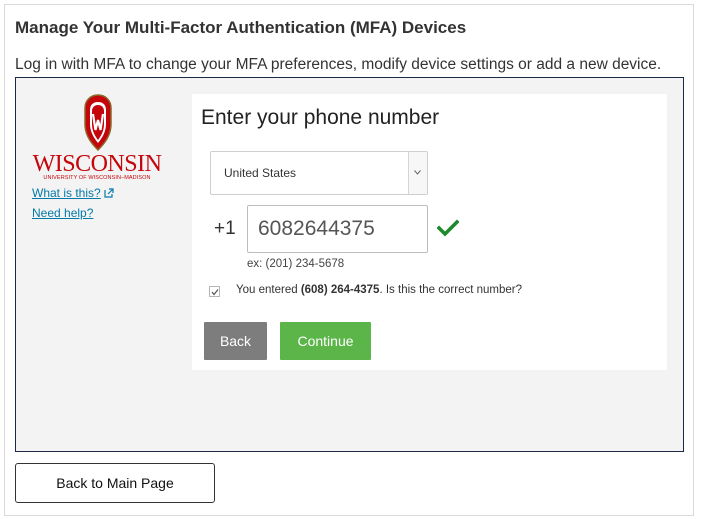 This screenshot has width=701, height=519. What do you see at coordinates (66, 193) in the screenshot?
I see `what-is-this-label: What is this?` at bounding box center [66, 193].